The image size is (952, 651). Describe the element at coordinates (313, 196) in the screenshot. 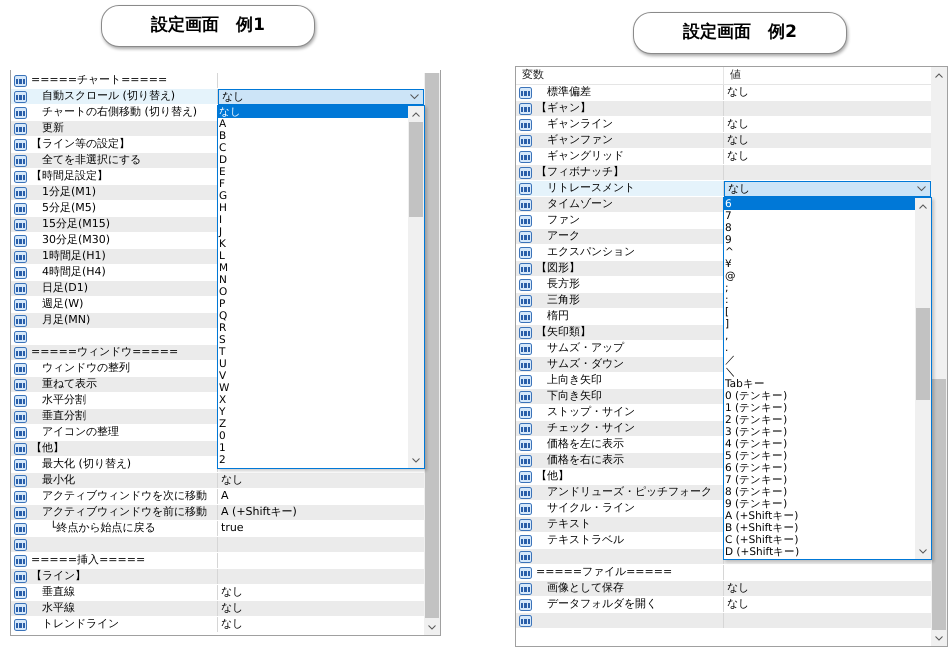

I see `dropdown-option: G` at that location.